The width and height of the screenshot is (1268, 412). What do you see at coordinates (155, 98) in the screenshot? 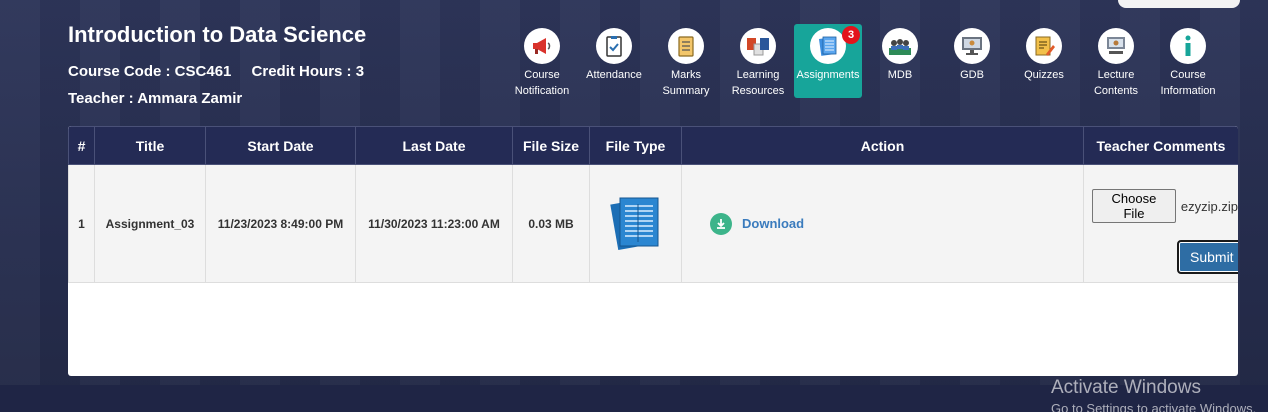
I see `teacher-name: Teacher : Ammara Zamir` at bounding box center [155, 98].